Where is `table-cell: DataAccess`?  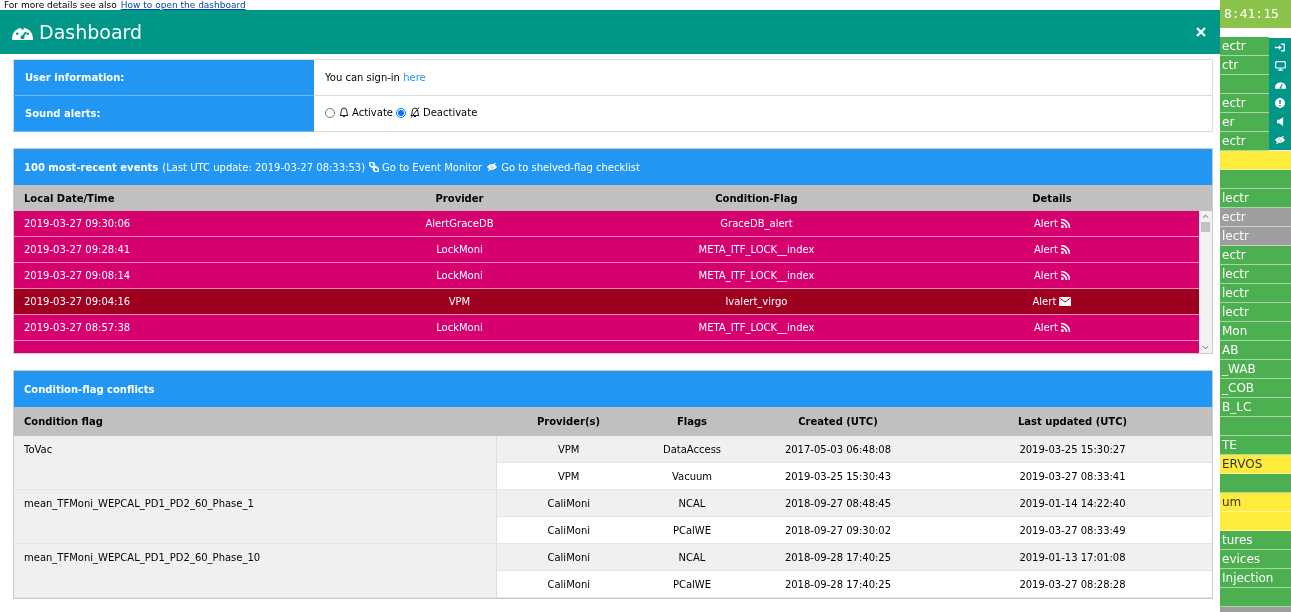
table-cell: DataAccess is located at coordinates (692, 449).